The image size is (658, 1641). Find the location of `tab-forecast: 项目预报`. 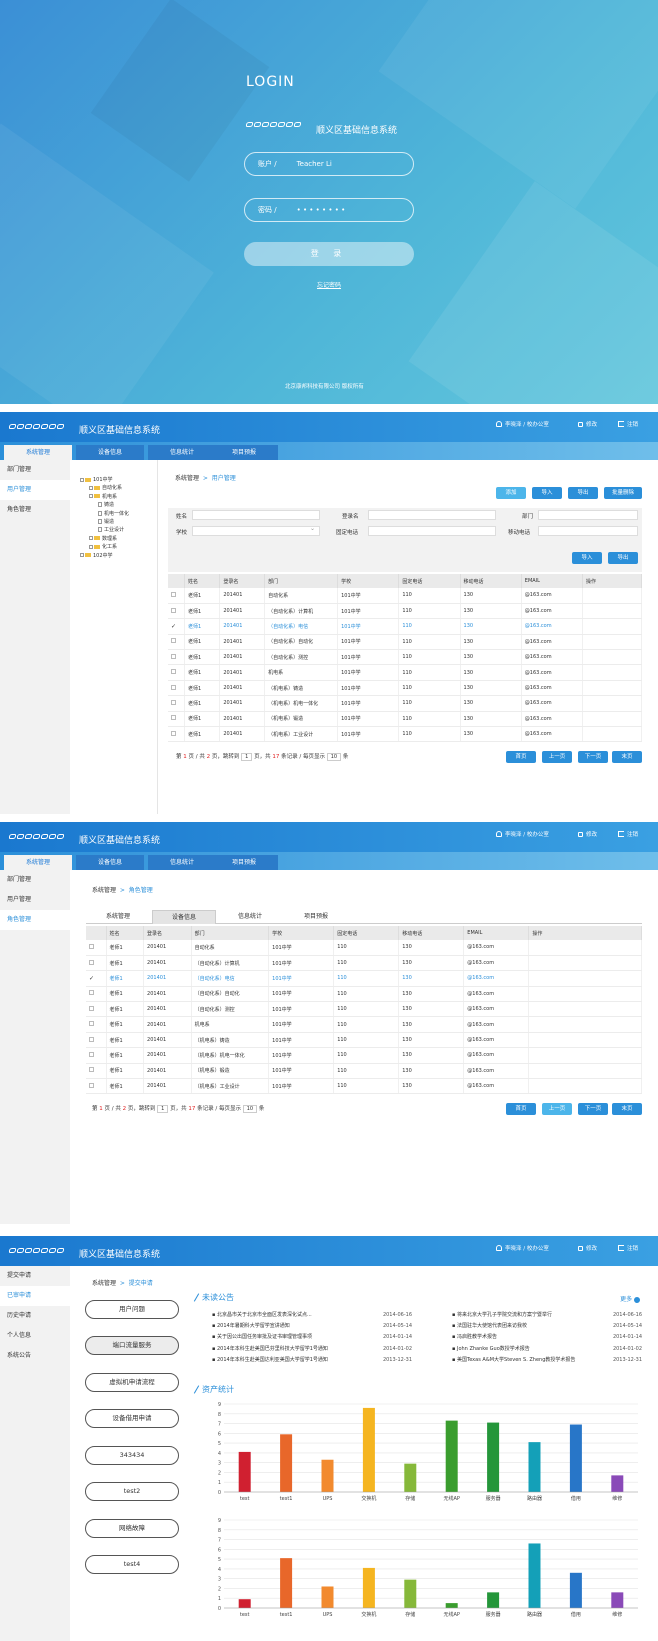

tab-forecast: 项目预报 is located at coordinates (244, 452).